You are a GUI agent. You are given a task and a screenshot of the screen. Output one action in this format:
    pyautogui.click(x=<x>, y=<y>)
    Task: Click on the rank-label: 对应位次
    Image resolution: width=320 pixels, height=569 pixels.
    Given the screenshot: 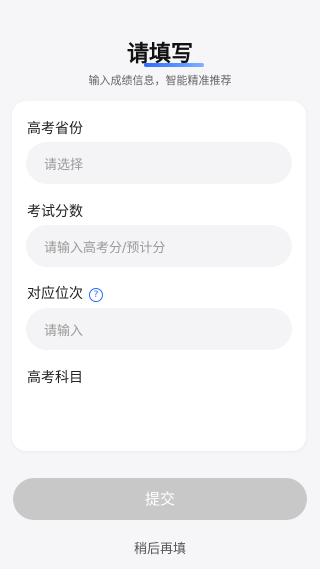 What is the action you would take?
    pyautogui.click(x=55, y=294)
    